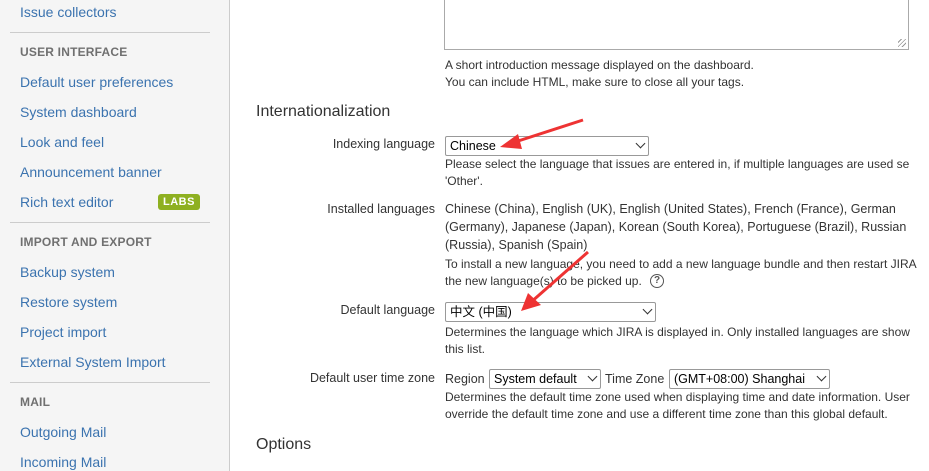 The image size is (929, 471). What do you see at coordinates (78, 112) in the screenshot?
I see `sidebar-item-system-dashboard: System dashboard` at bounding box center [78, 112].